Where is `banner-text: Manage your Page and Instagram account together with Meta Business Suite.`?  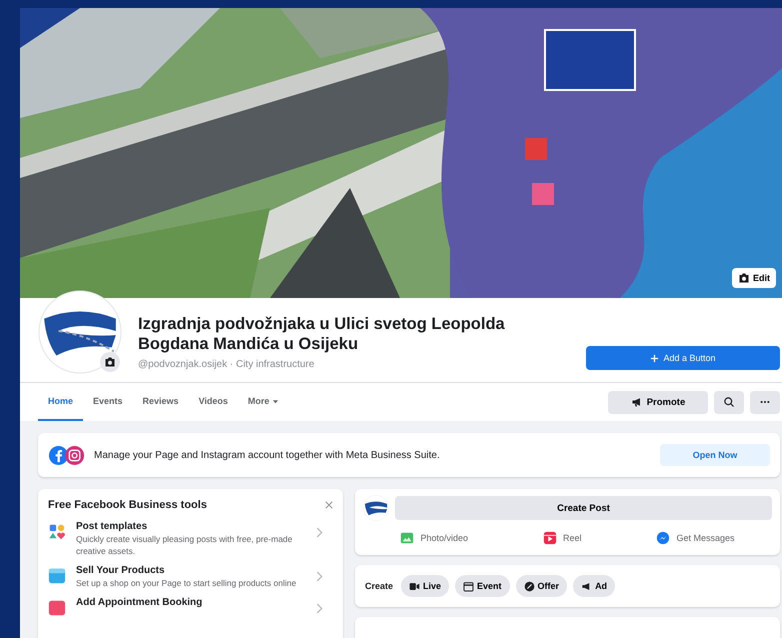 banner-text: Manage your Page and Instagram account together with Meta Business Suite. is located at coordinates (267, 455).